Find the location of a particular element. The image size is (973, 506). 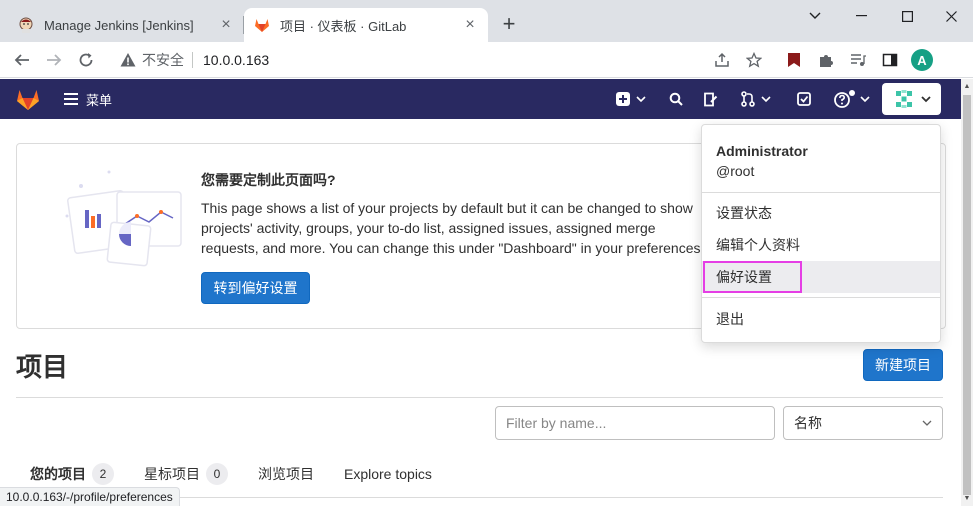

user-menu-dropdown: Administrator @root 设置状态 编辑个人资料 偏好设置 退出 is located at coordinates (821, 233).